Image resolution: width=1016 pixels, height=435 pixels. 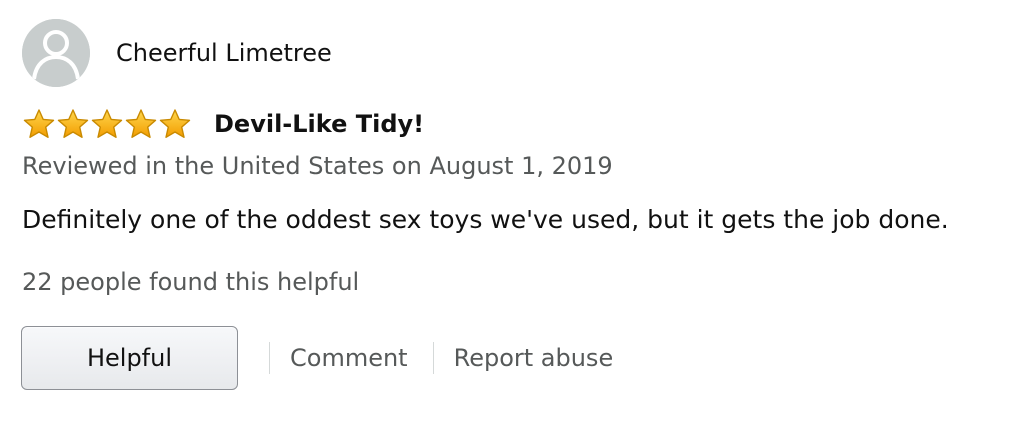 I want to click on star-rating, so click(x=107, y=124).